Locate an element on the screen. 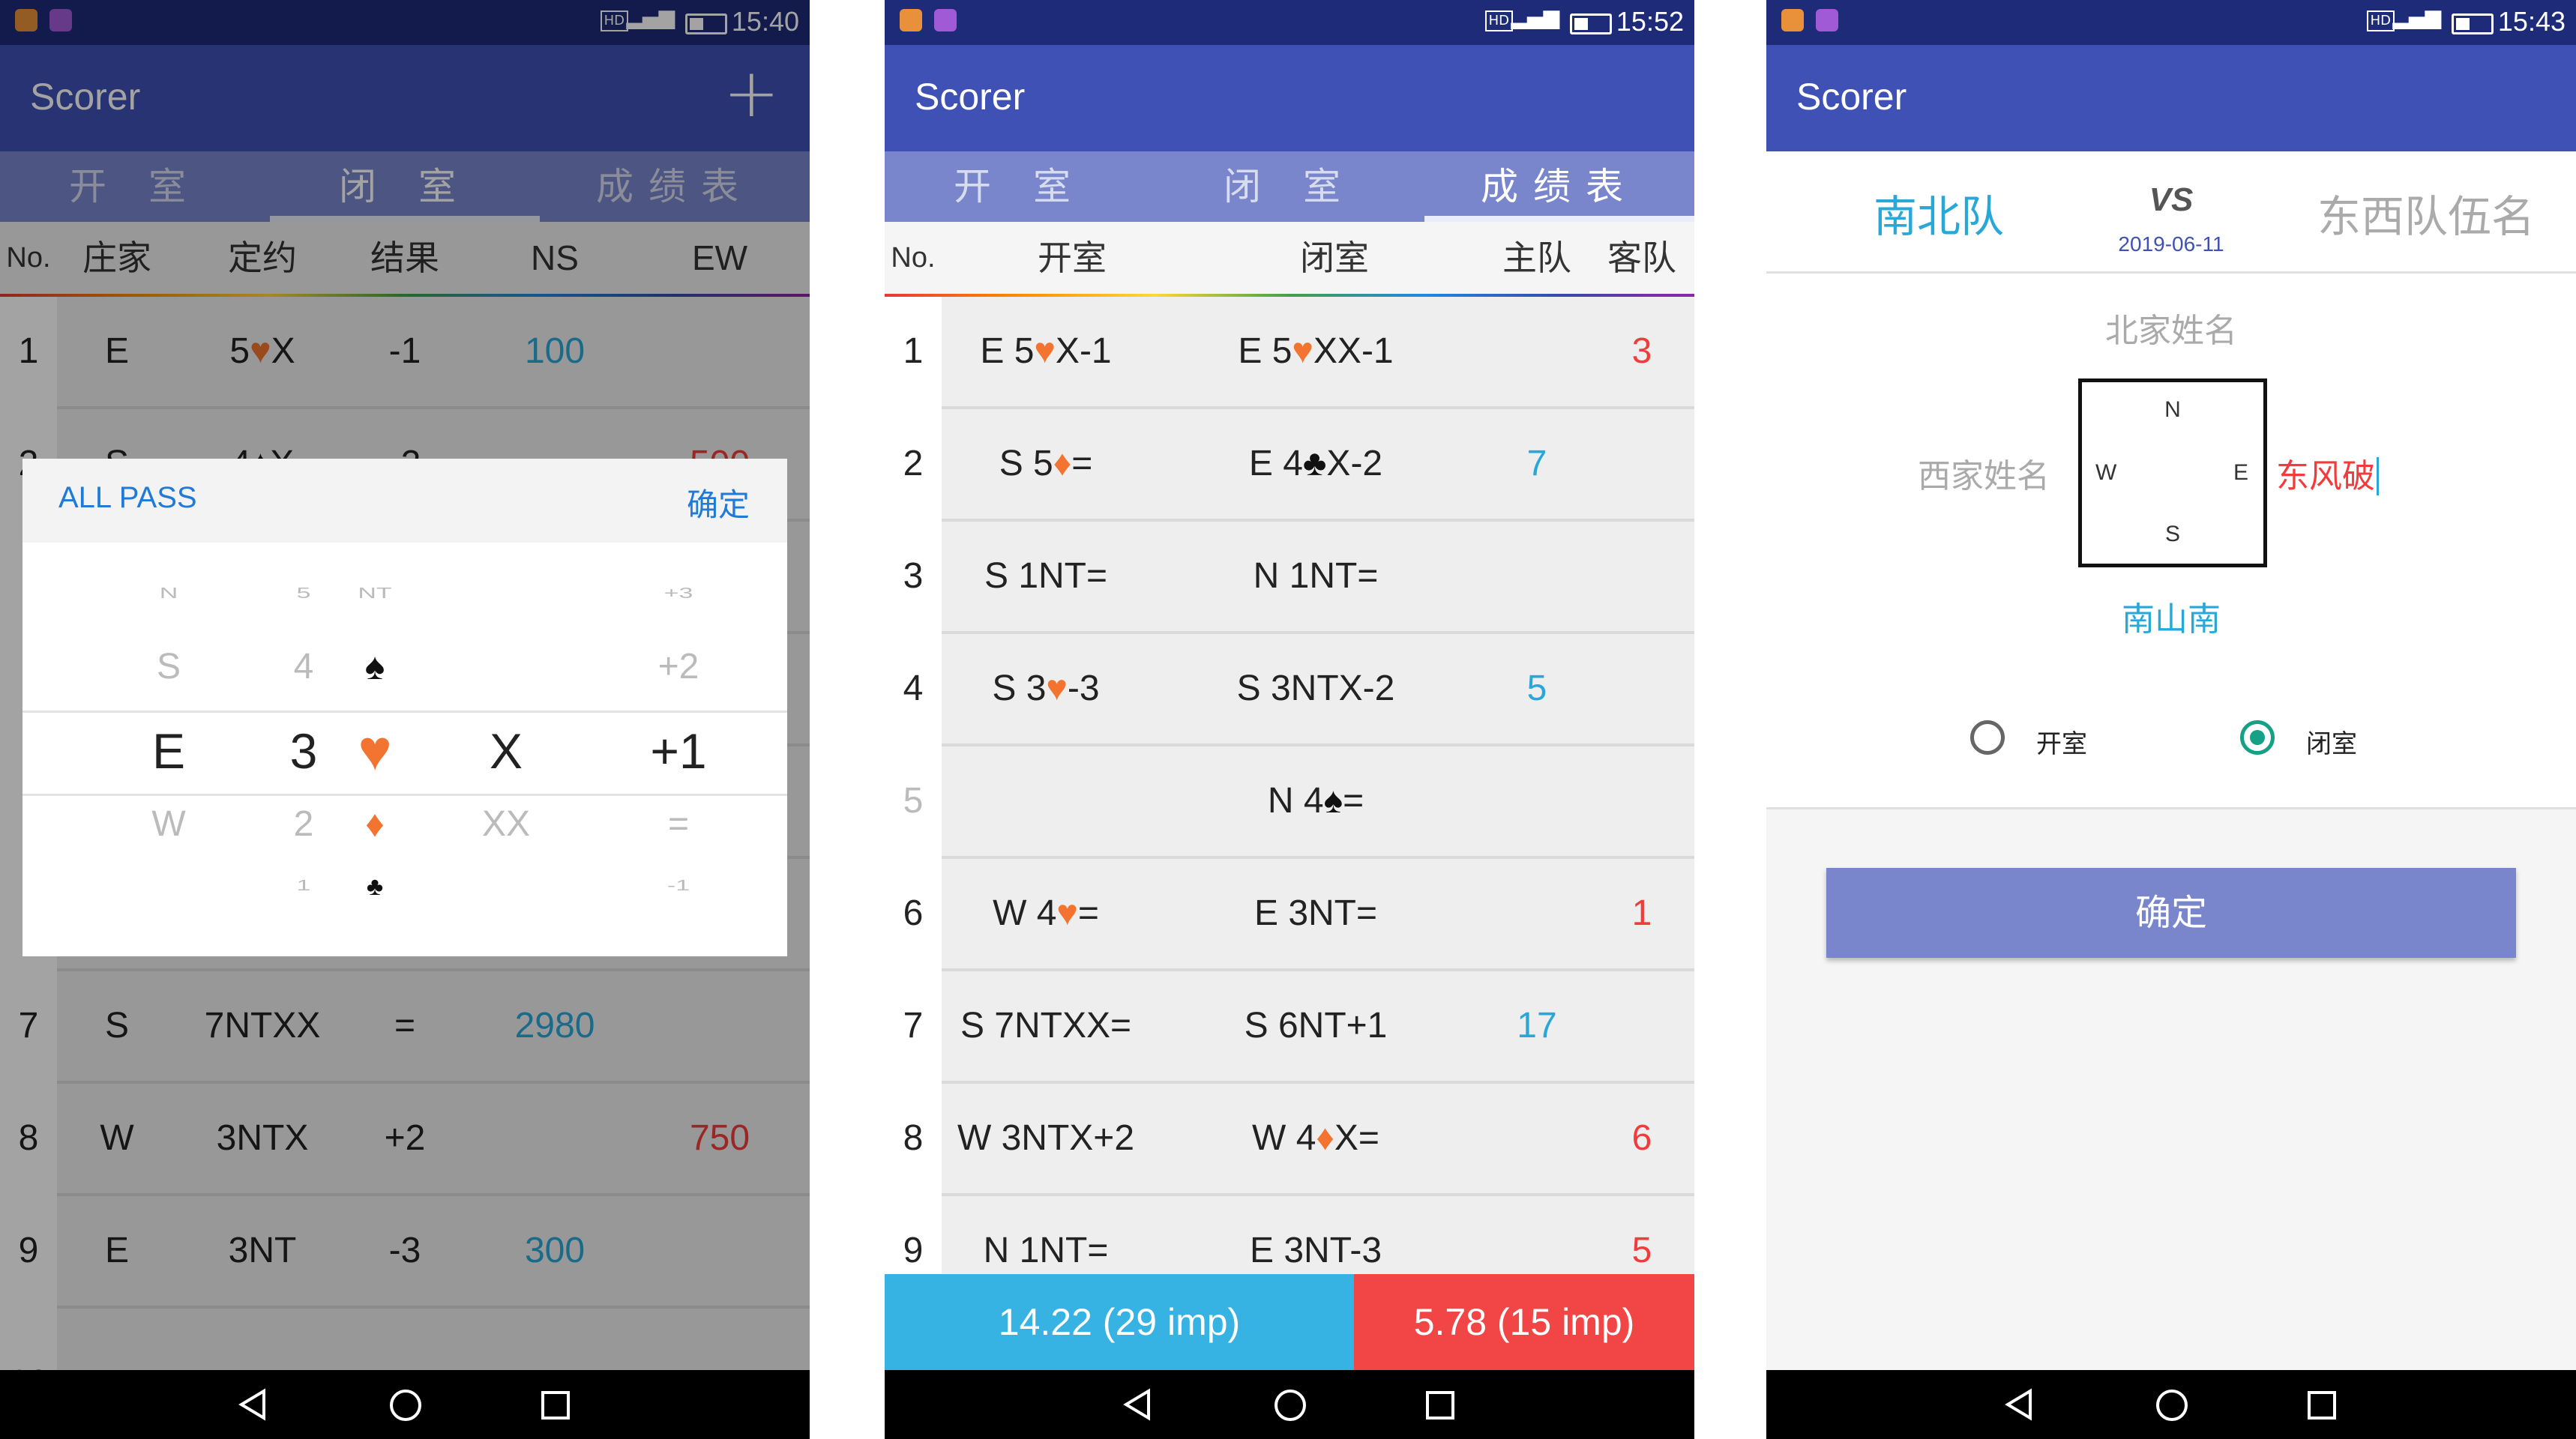 The height and width of the screenshot is (1439, 2576). notification-app-icon is located at coordinates (1792, 20).